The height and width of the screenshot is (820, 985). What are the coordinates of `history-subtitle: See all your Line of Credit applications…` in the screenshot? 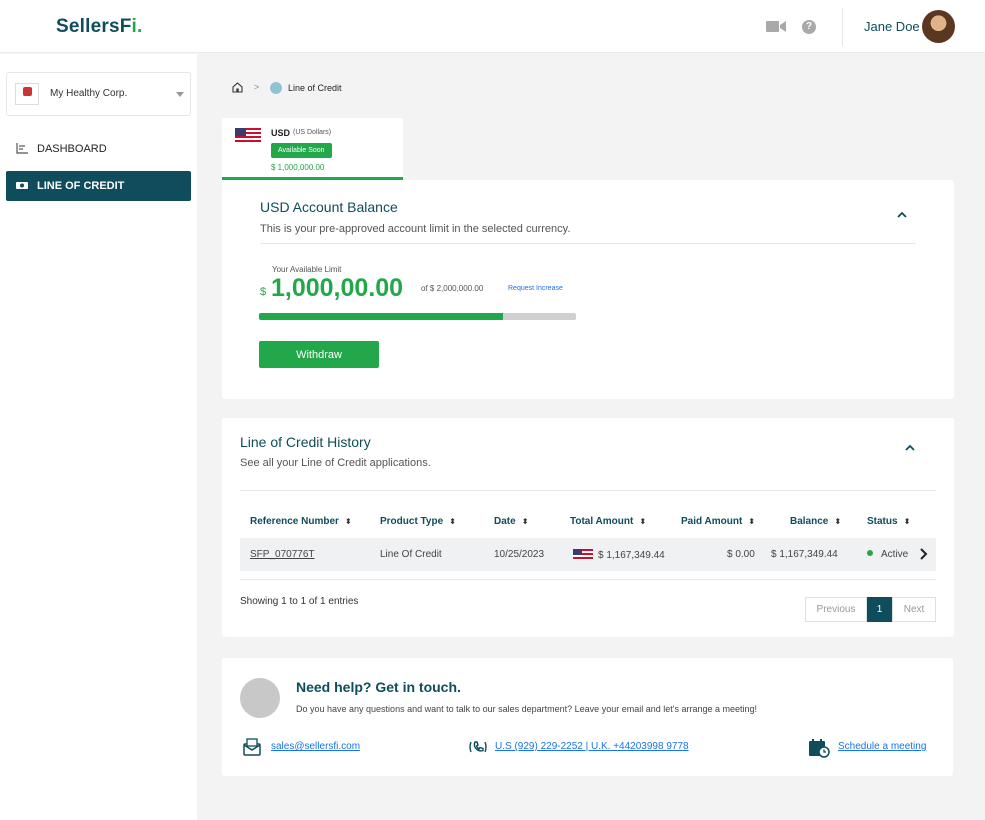 It's located at (335, 463).